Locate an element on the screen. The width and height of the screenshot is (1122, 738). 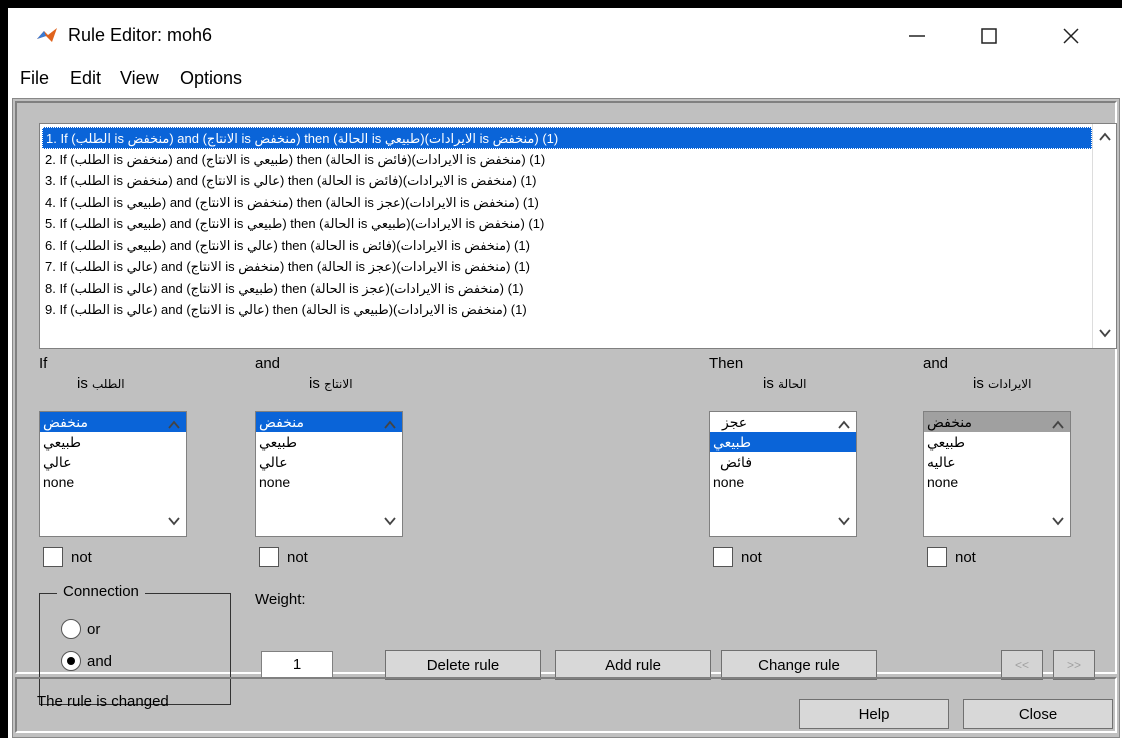
and-radio-label: and is located at coordinates (100, 661).